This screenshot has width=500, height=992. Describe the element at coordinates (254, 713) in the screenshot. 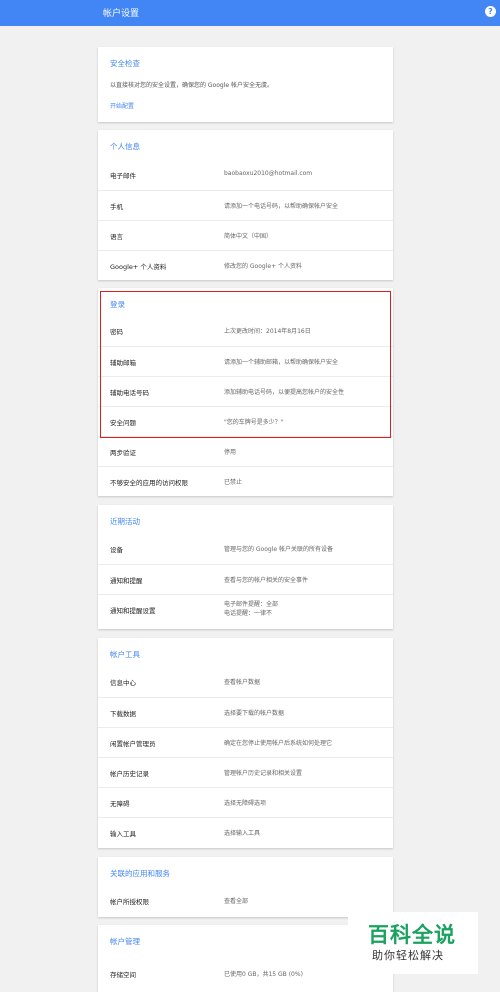

I see `row-value: 选择要下载的帐户数据` at that location.